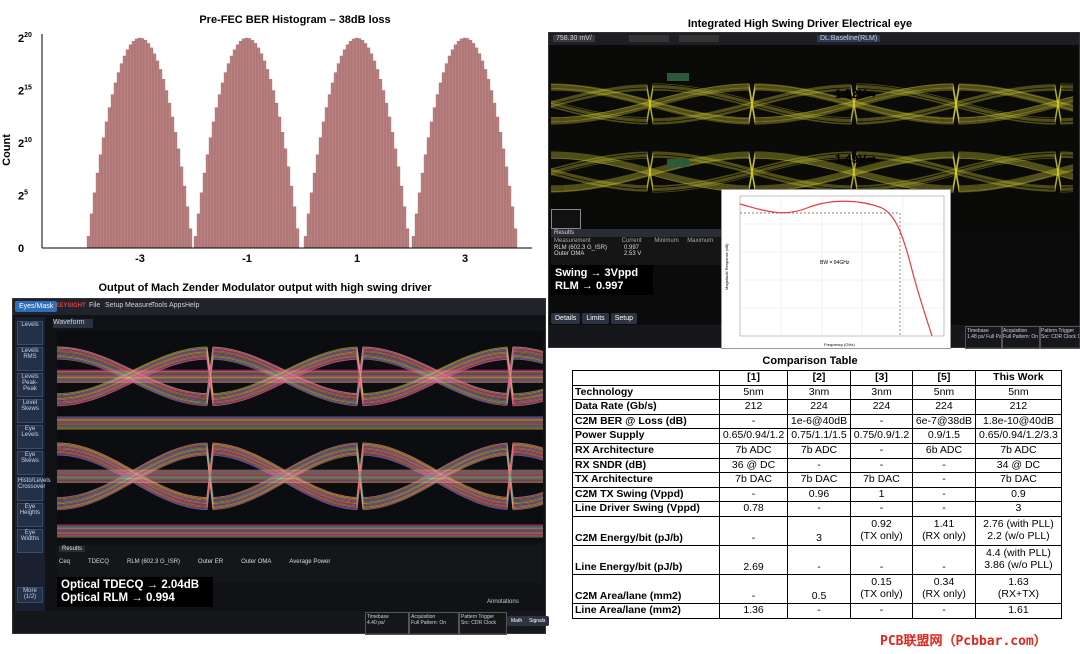 This screenshot has width=1080, height=654. What do you see at coordinates (300, 437) in the screenshot?
I see `optical-eye-diagram` at bounding box center [300, 437].